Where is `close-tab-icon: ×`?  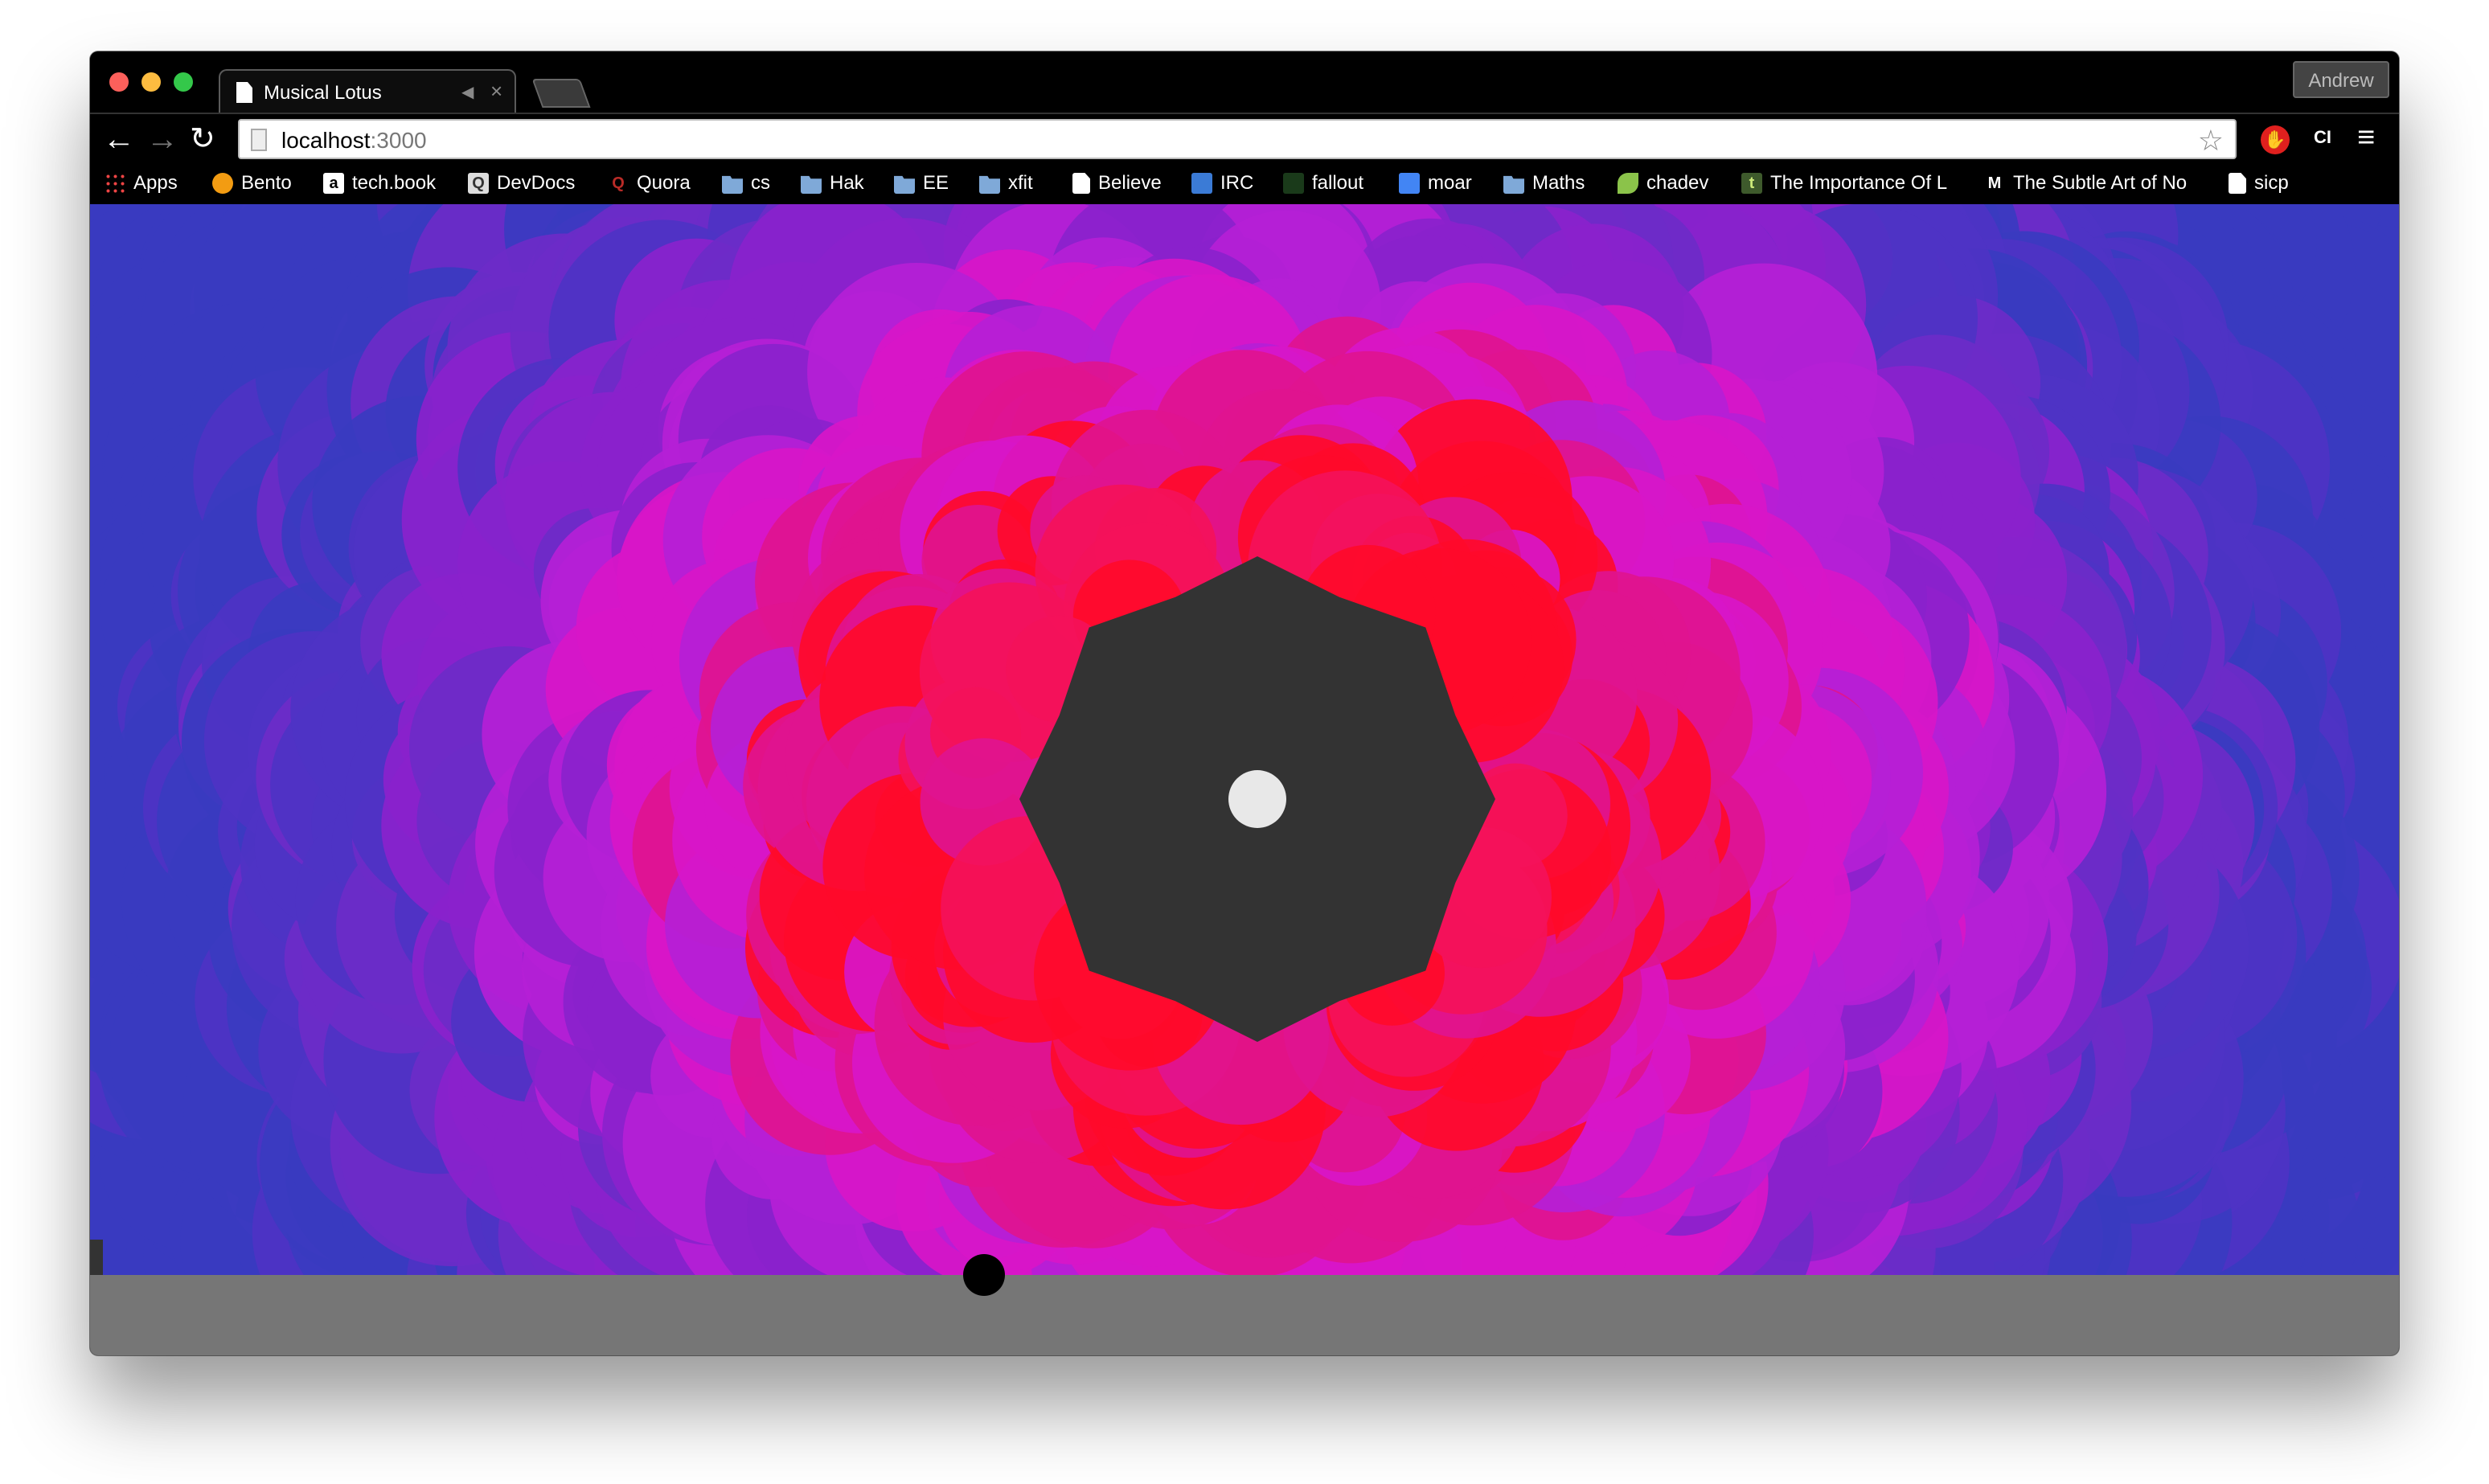 close-tab-icon: × is located at coordinates (496, 92).